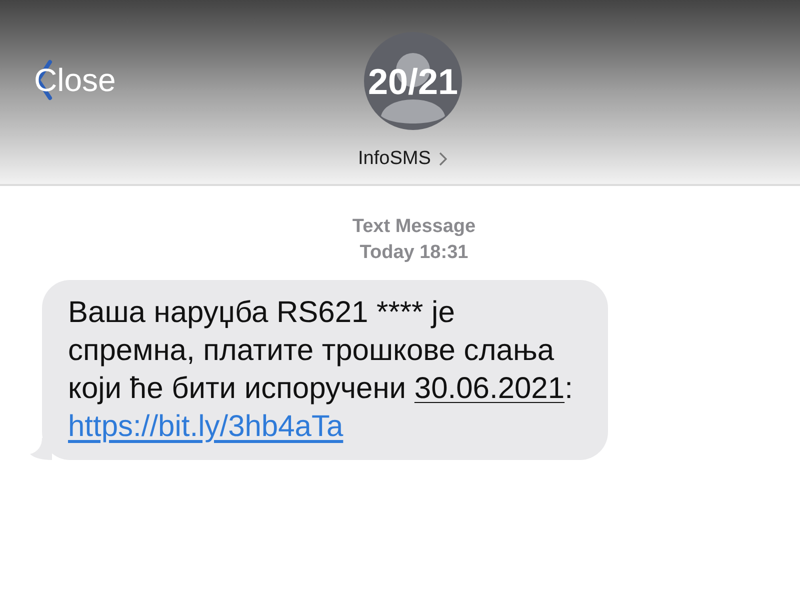  What do you see at coordinates (442, 159) in the screenshot?
I see `chevron-right-icon` at bounding box center [442, 159].